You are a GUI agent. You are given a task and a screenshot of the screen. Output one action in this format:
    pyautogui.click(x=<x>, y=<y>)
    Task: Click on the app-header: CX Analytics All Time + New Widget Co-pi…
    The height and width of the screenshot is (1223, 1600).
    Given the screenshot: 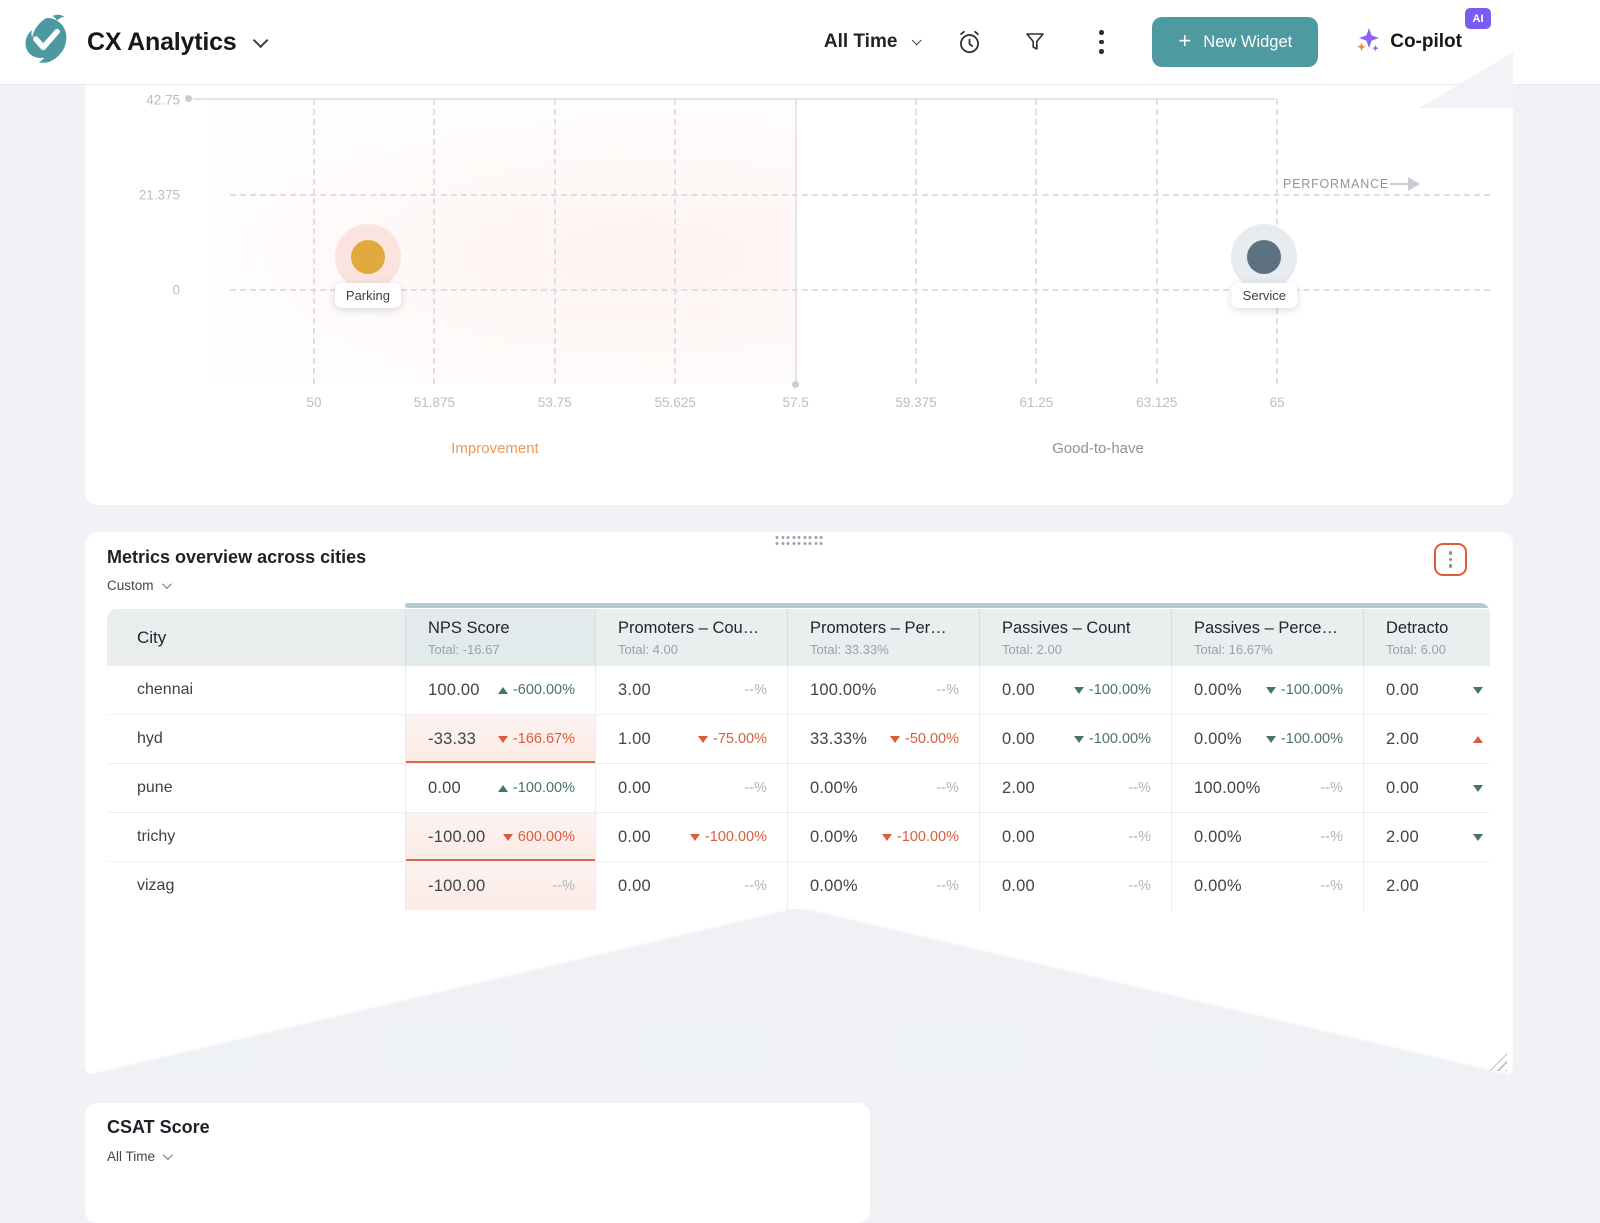 What is the action you would take?
    pyautogui.click(x=800, y=54)
    